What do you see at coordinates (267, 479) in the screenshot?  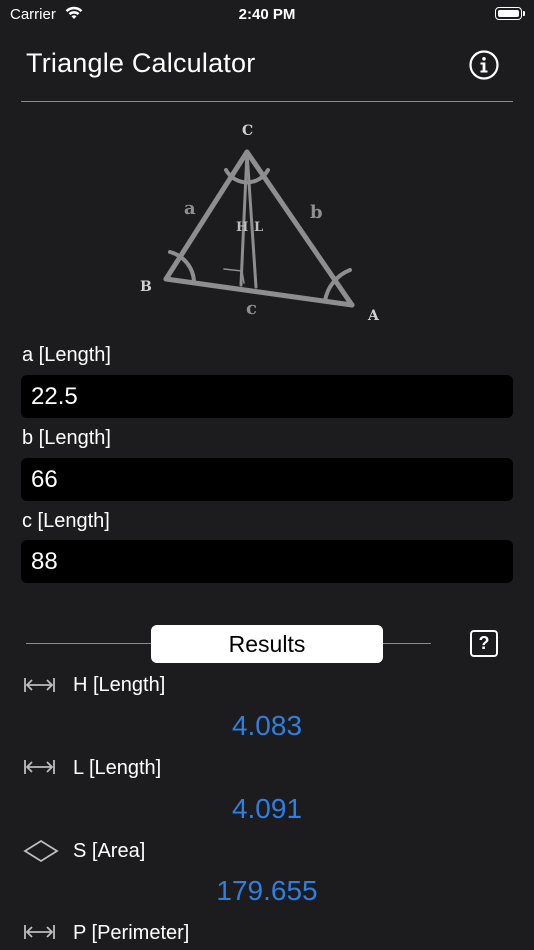 I see `side-b-input` at bounding box center [267, 479].